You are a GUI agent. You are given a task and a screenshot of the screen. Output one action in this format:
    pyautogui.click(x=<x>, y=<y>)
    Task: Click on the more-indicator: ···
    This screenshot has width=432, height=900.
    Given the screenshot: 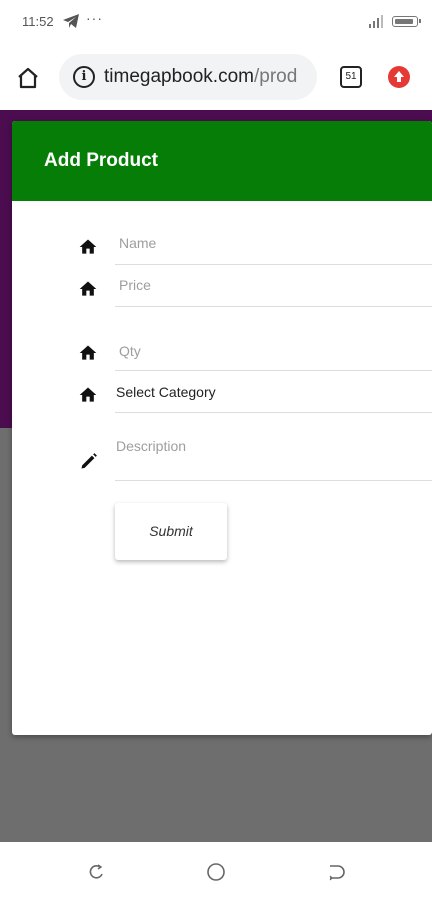 What is the action you would take?
    pyautogui.click(x=94, y=18)
    